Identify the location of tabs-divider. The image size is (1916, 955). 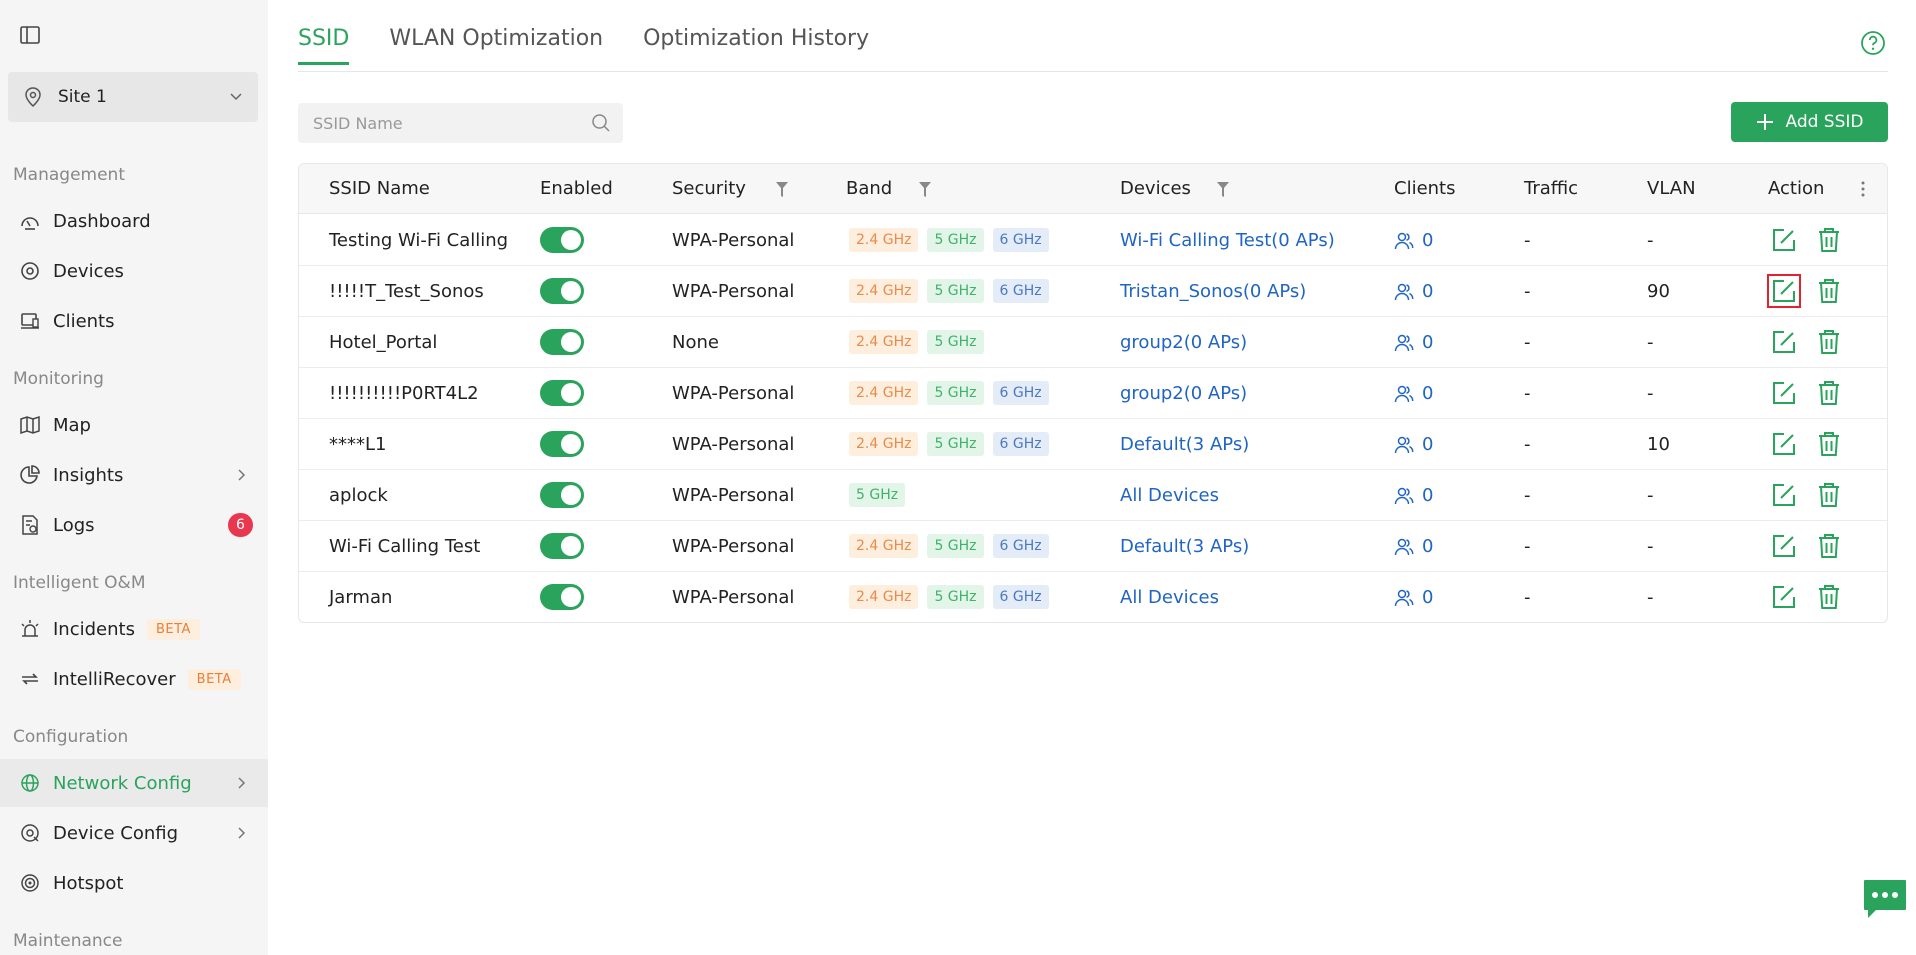
(1093, 71).